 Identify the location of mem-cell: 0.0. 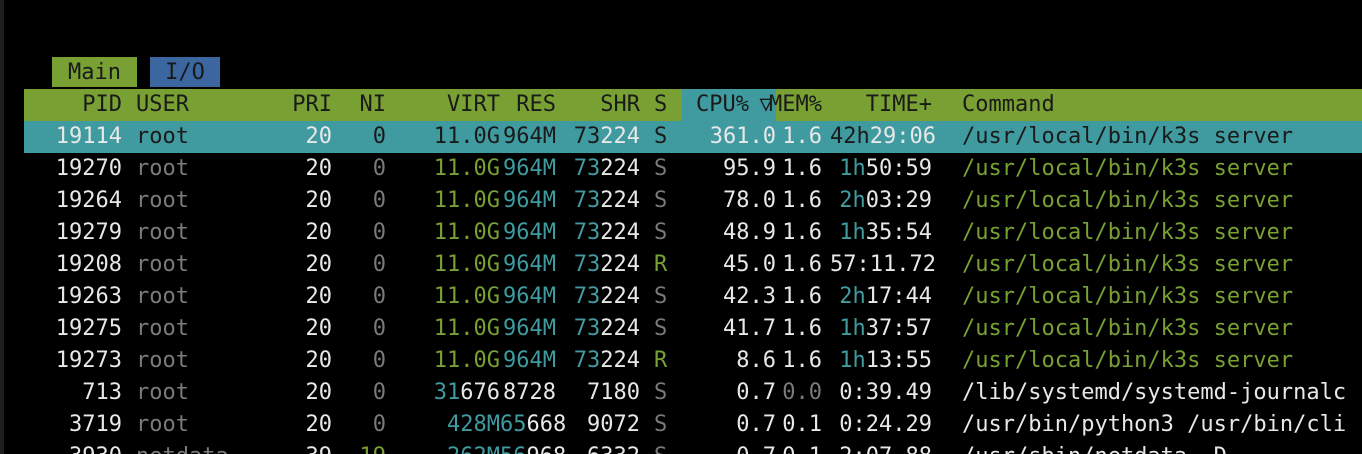
(802, 392).